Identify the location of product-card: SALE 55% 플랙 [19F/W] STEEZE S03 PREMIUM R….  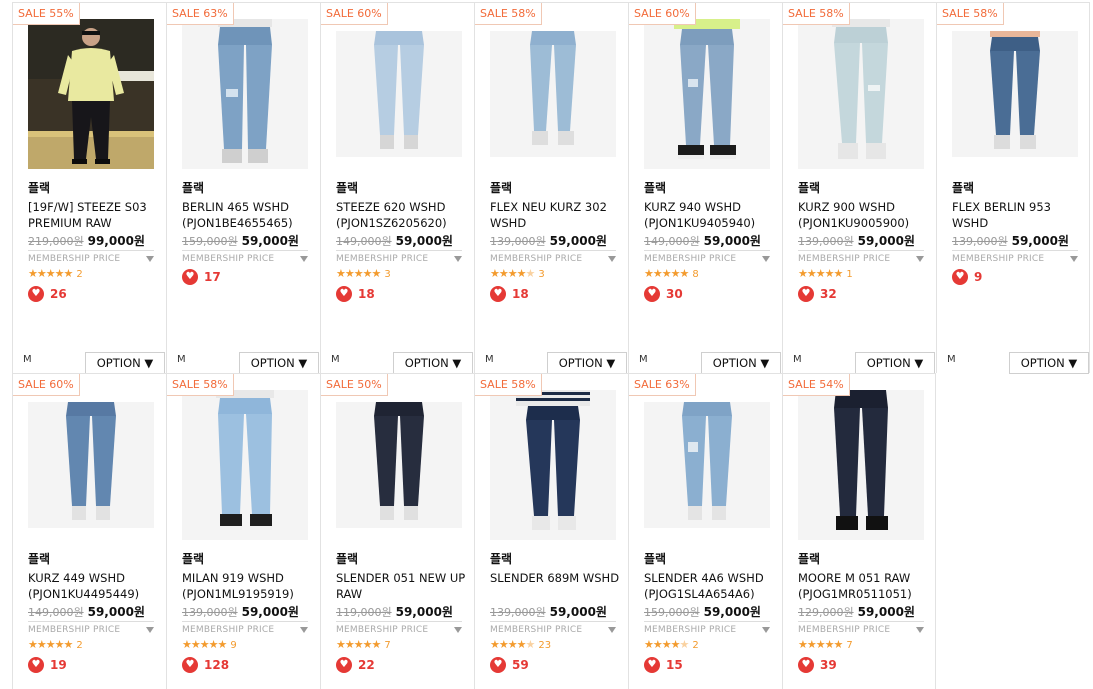
(89, 188).